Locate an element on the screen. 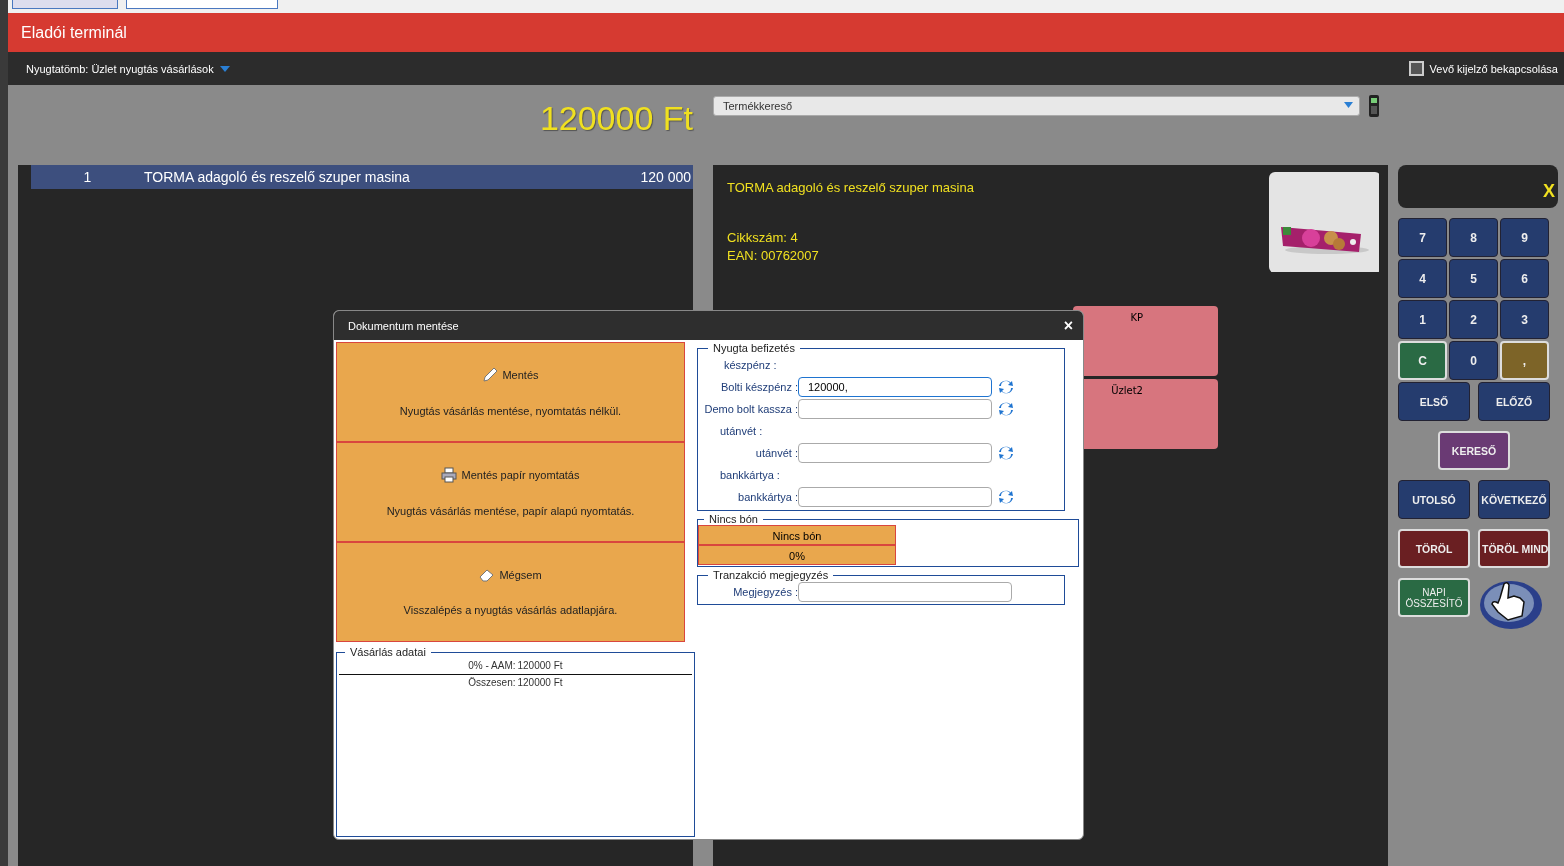 The height and width of the screenshot is (866, 1564). keypad-key: , is located at coordinates (1524, 360).